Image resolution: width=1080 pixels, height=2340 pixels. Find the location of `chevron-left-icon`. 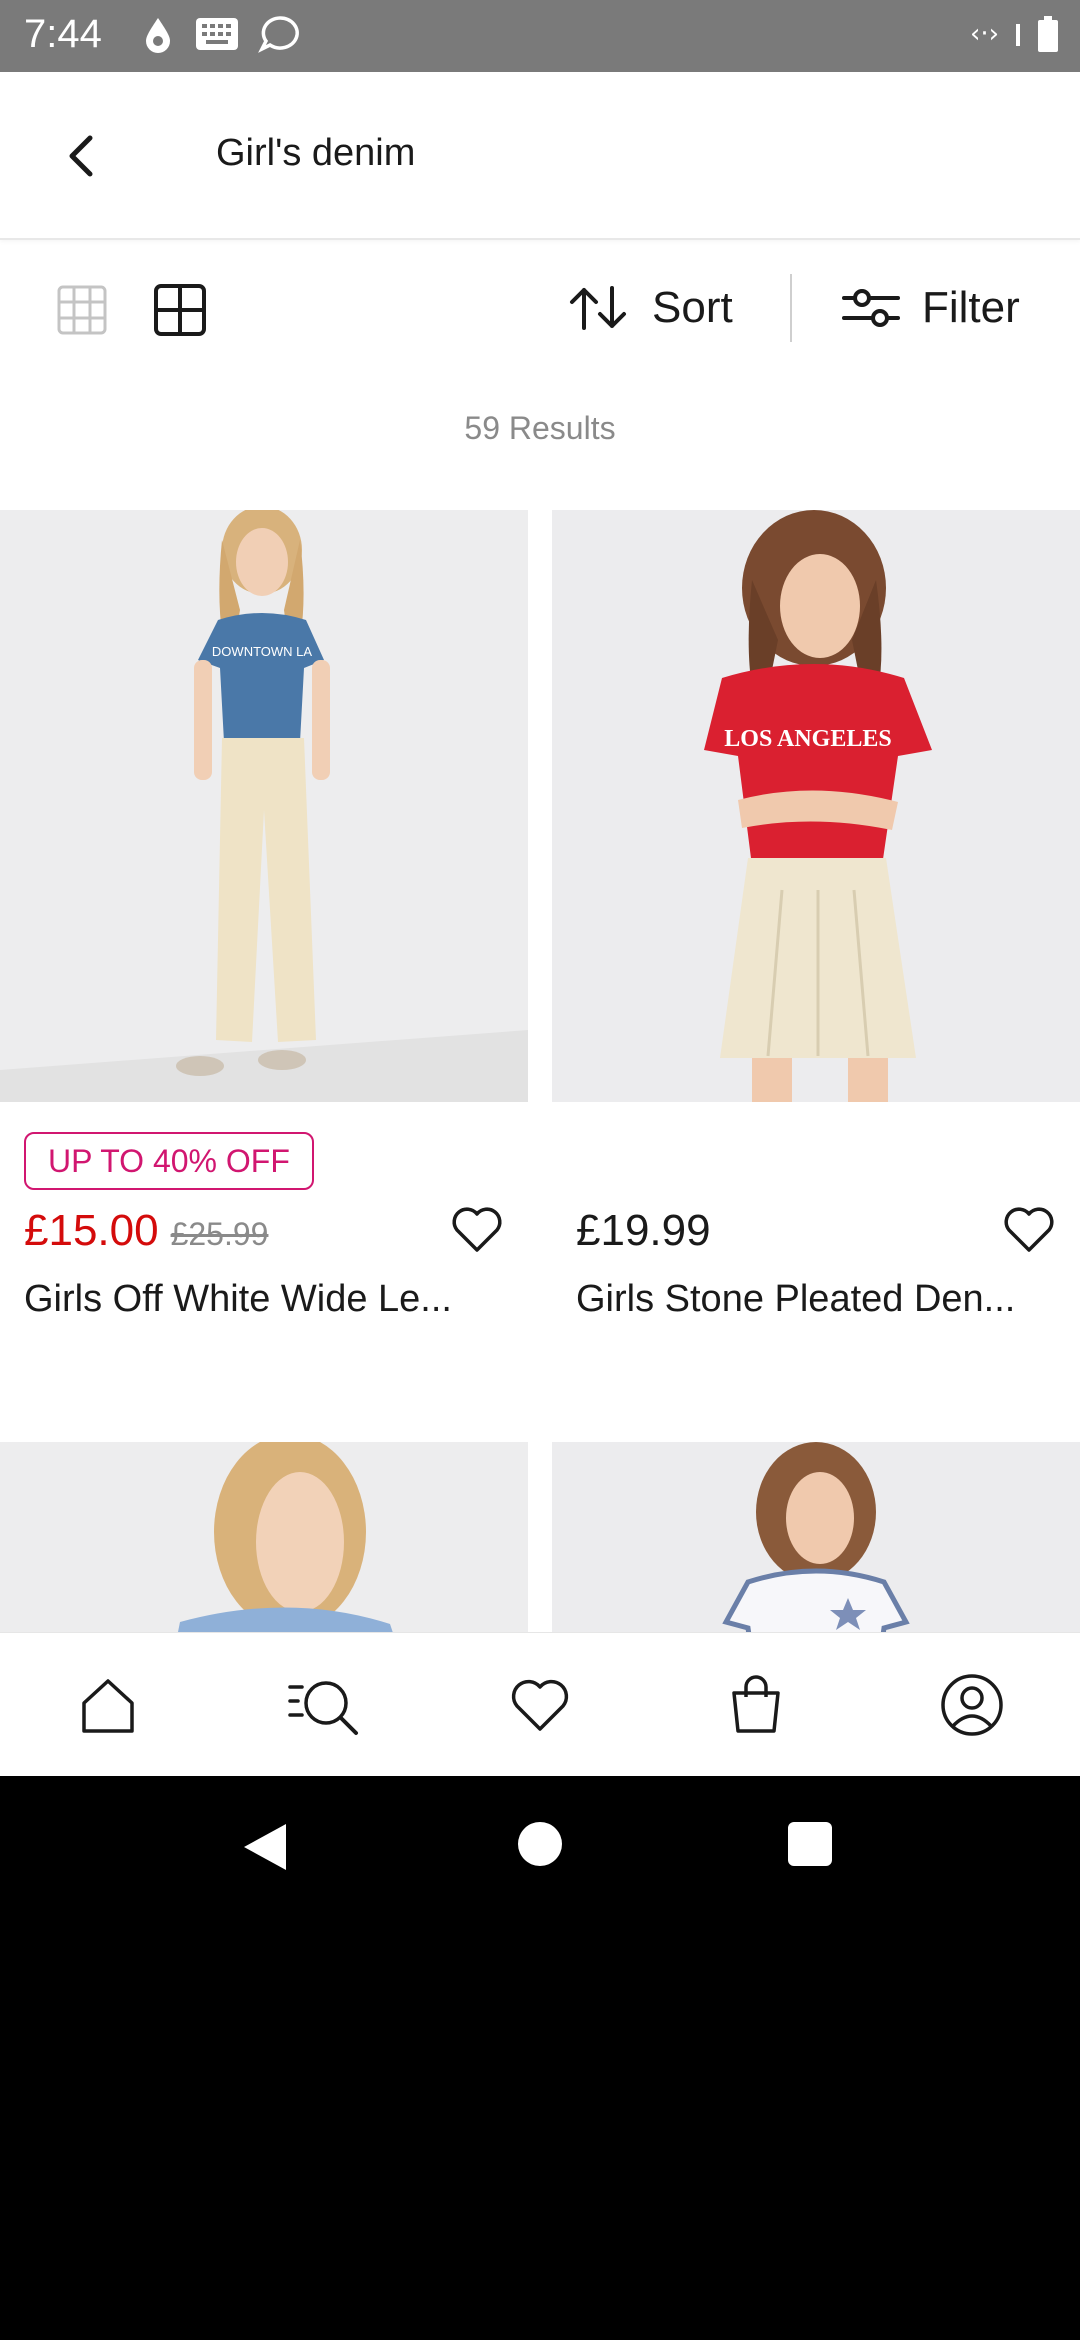

chevron-left-icon is located at coordinates (81, 156).